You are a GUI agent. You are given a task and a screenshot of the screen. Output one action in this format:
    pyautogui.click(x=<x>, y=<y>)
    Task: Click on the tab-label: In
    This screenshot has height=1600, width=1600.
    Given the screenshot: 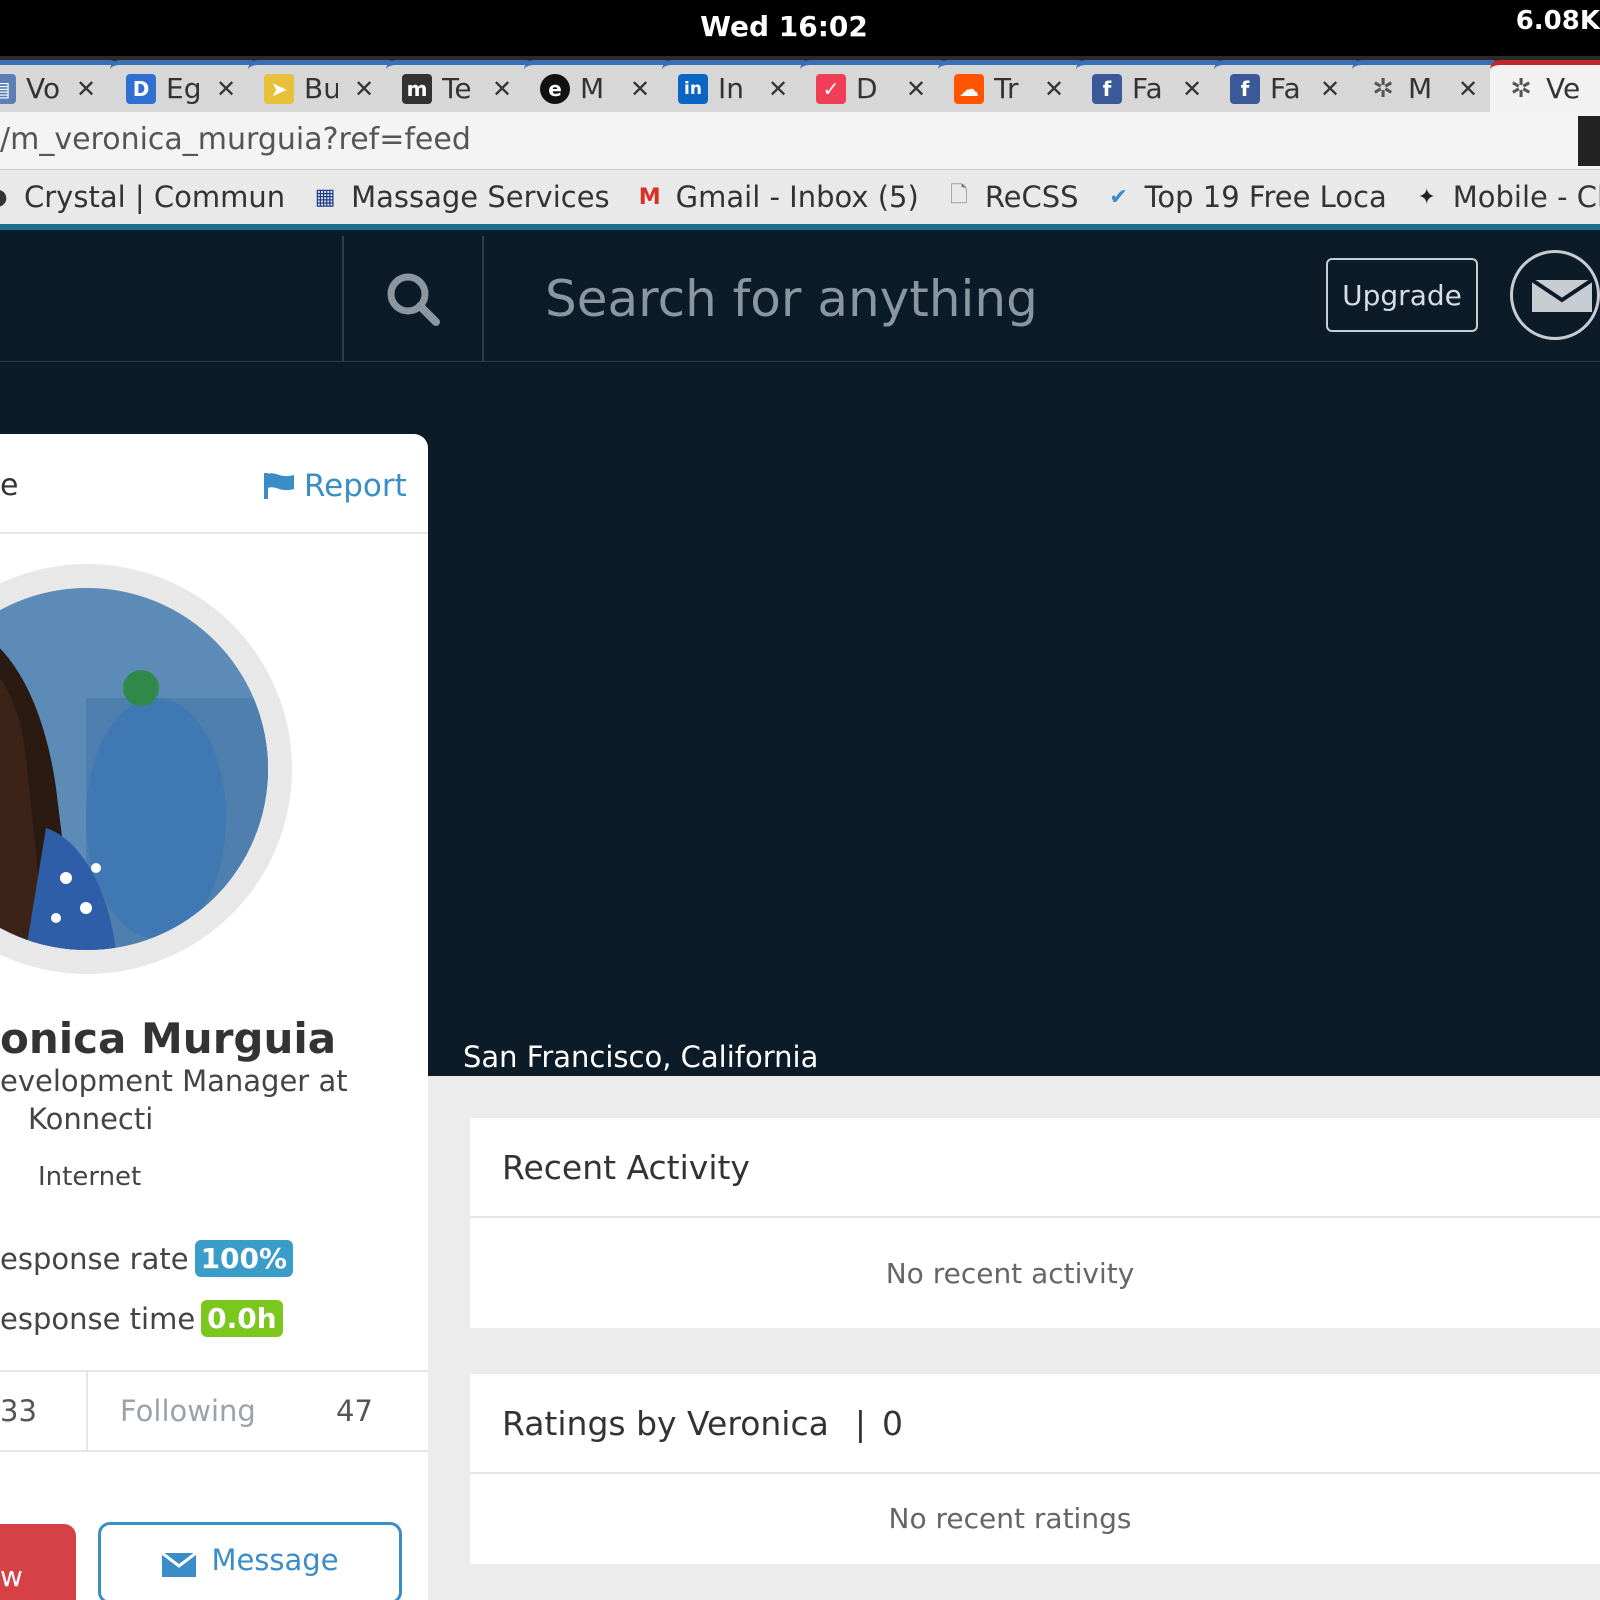 What is the action you would take?
    pyautogui.click(x=731, y=88)
    